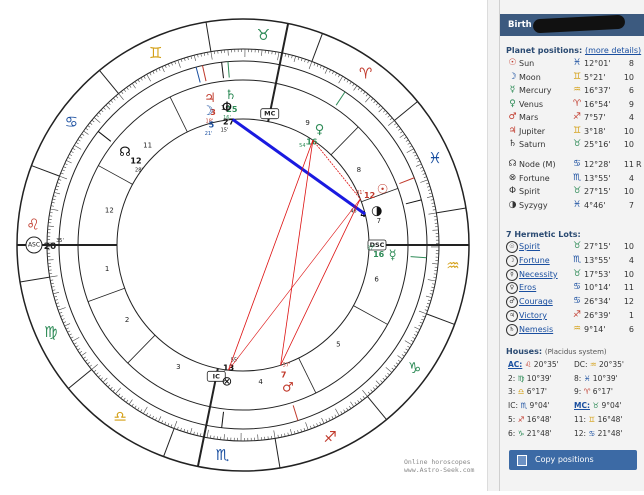 Image resolution: width=644 pixels, height=495 pixels. What do you see at coordinates (597, 178) in the screenshot?
I see `point-degree: 13°55'` at bounding box center [597, 178].